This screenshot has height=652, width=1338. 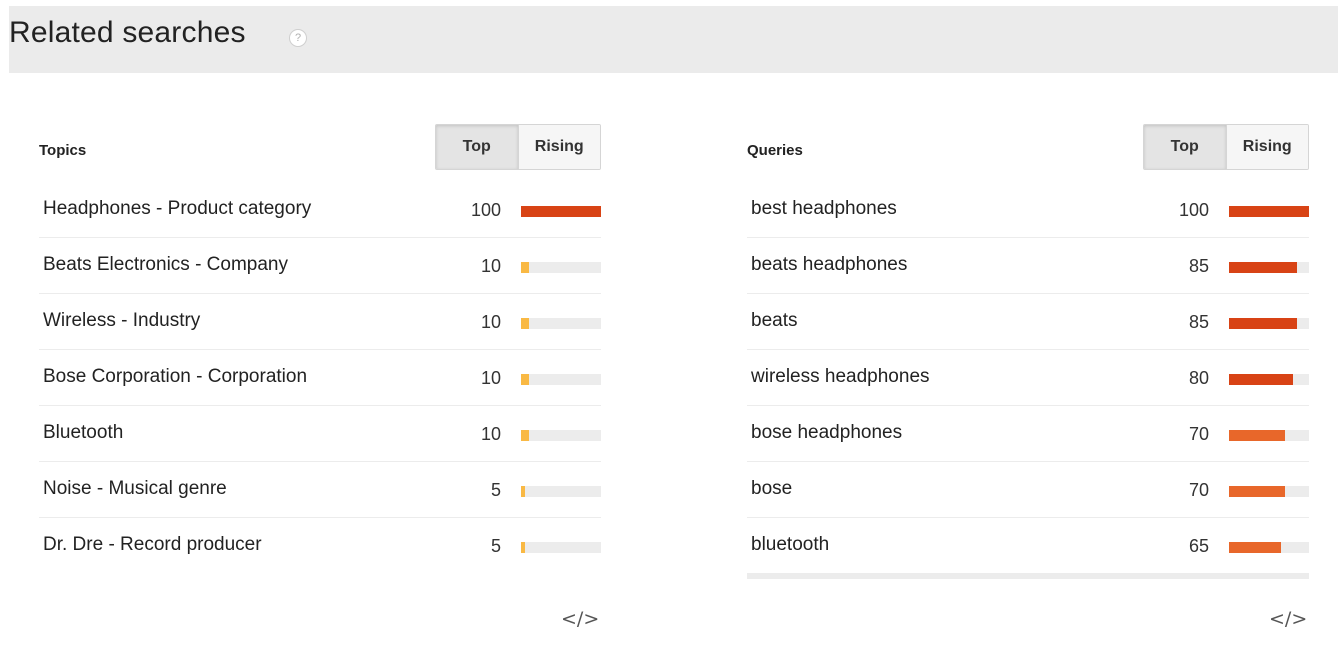 I want to click on queries-scroll-divider, so click(x=1028, y=576).